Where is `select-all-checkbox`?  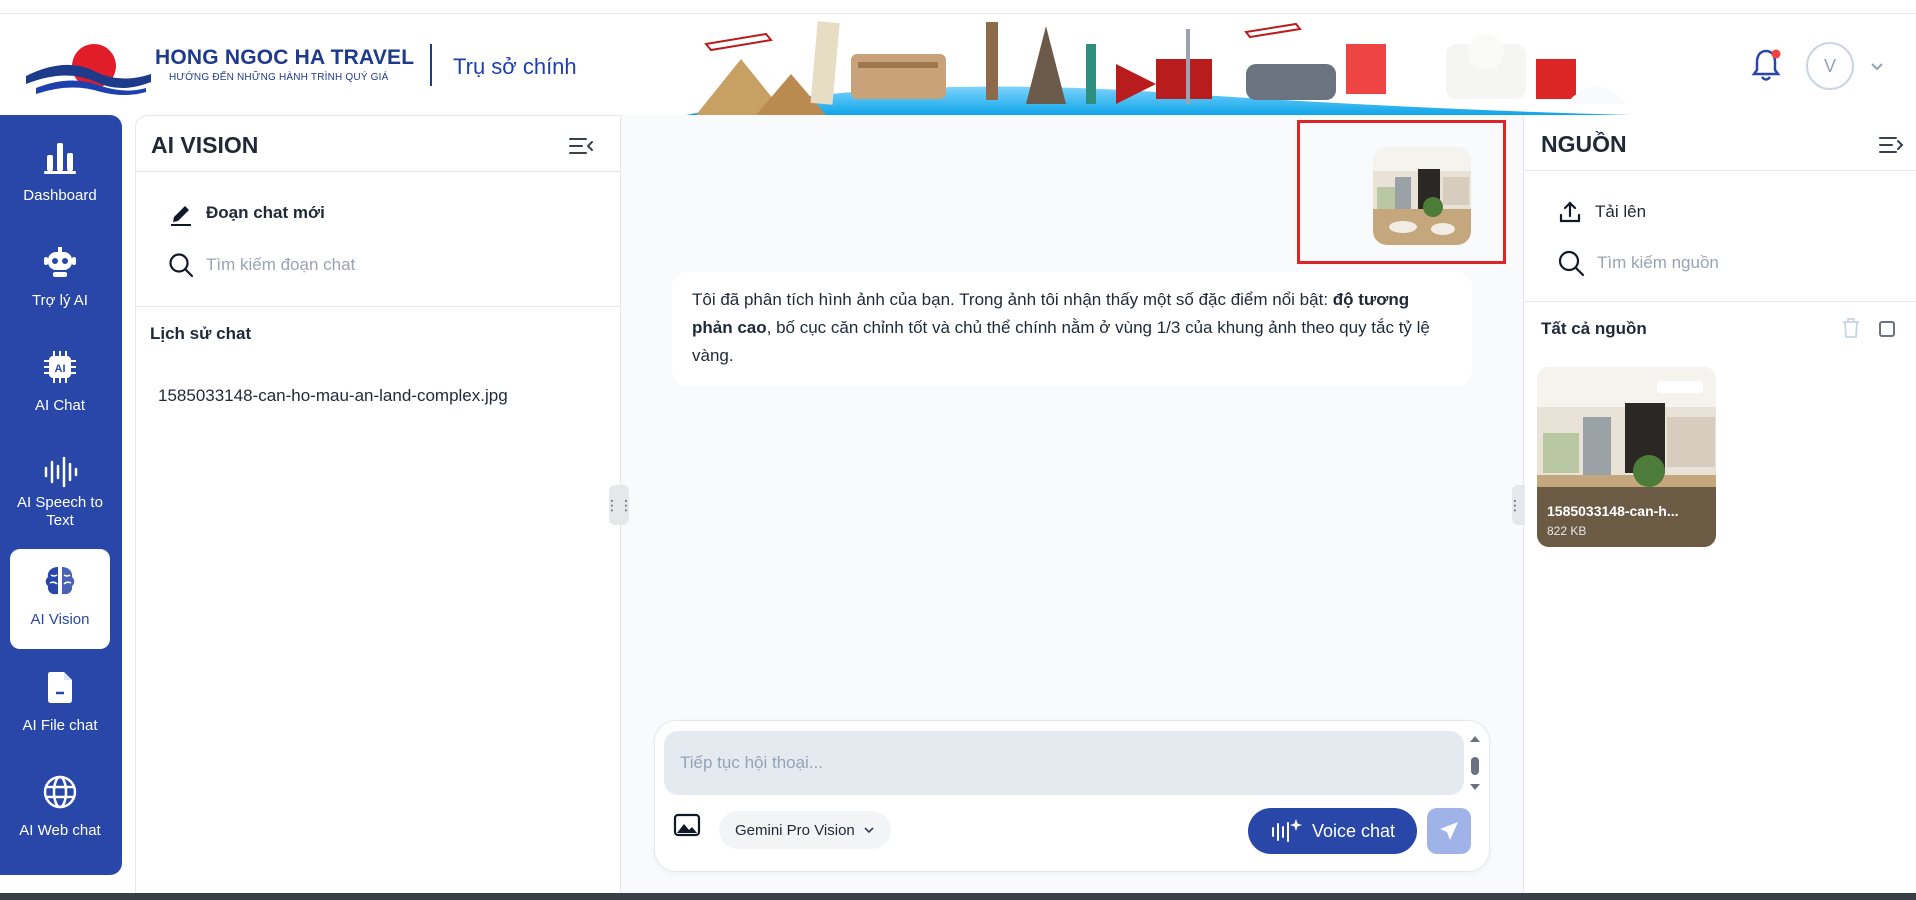 select-all-checkbox is located at coordinates (1887, 329).